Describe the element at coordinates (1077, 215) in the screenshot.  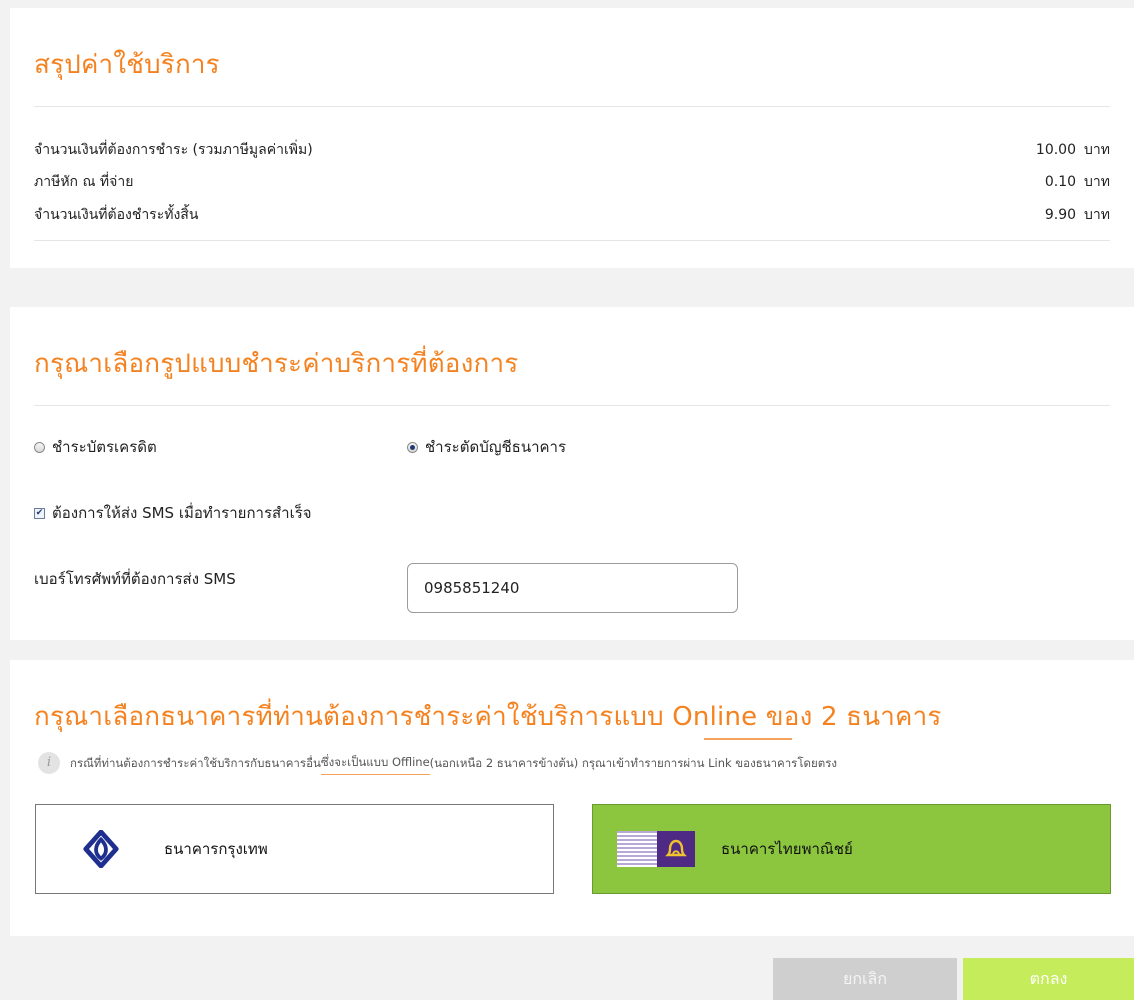
I see `summary-row-value: 9.90 บาท` at that location.